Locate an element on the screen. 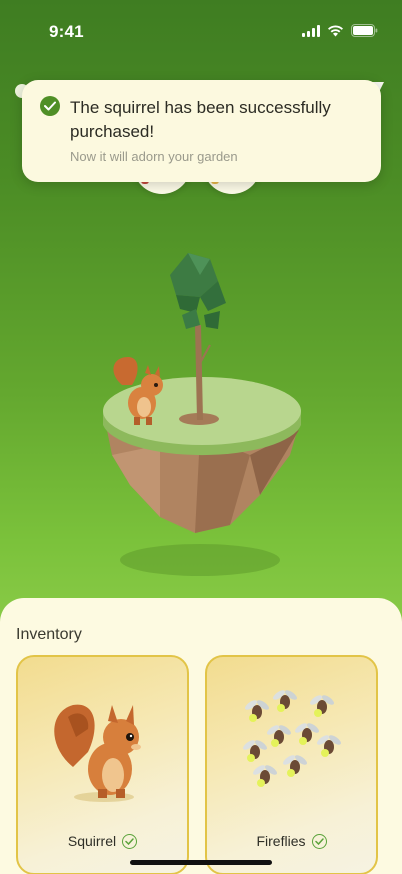 This screenshot has height=874, width=402. inventory-item-squirrel: Squirrel is located at coordinates (102, 764).